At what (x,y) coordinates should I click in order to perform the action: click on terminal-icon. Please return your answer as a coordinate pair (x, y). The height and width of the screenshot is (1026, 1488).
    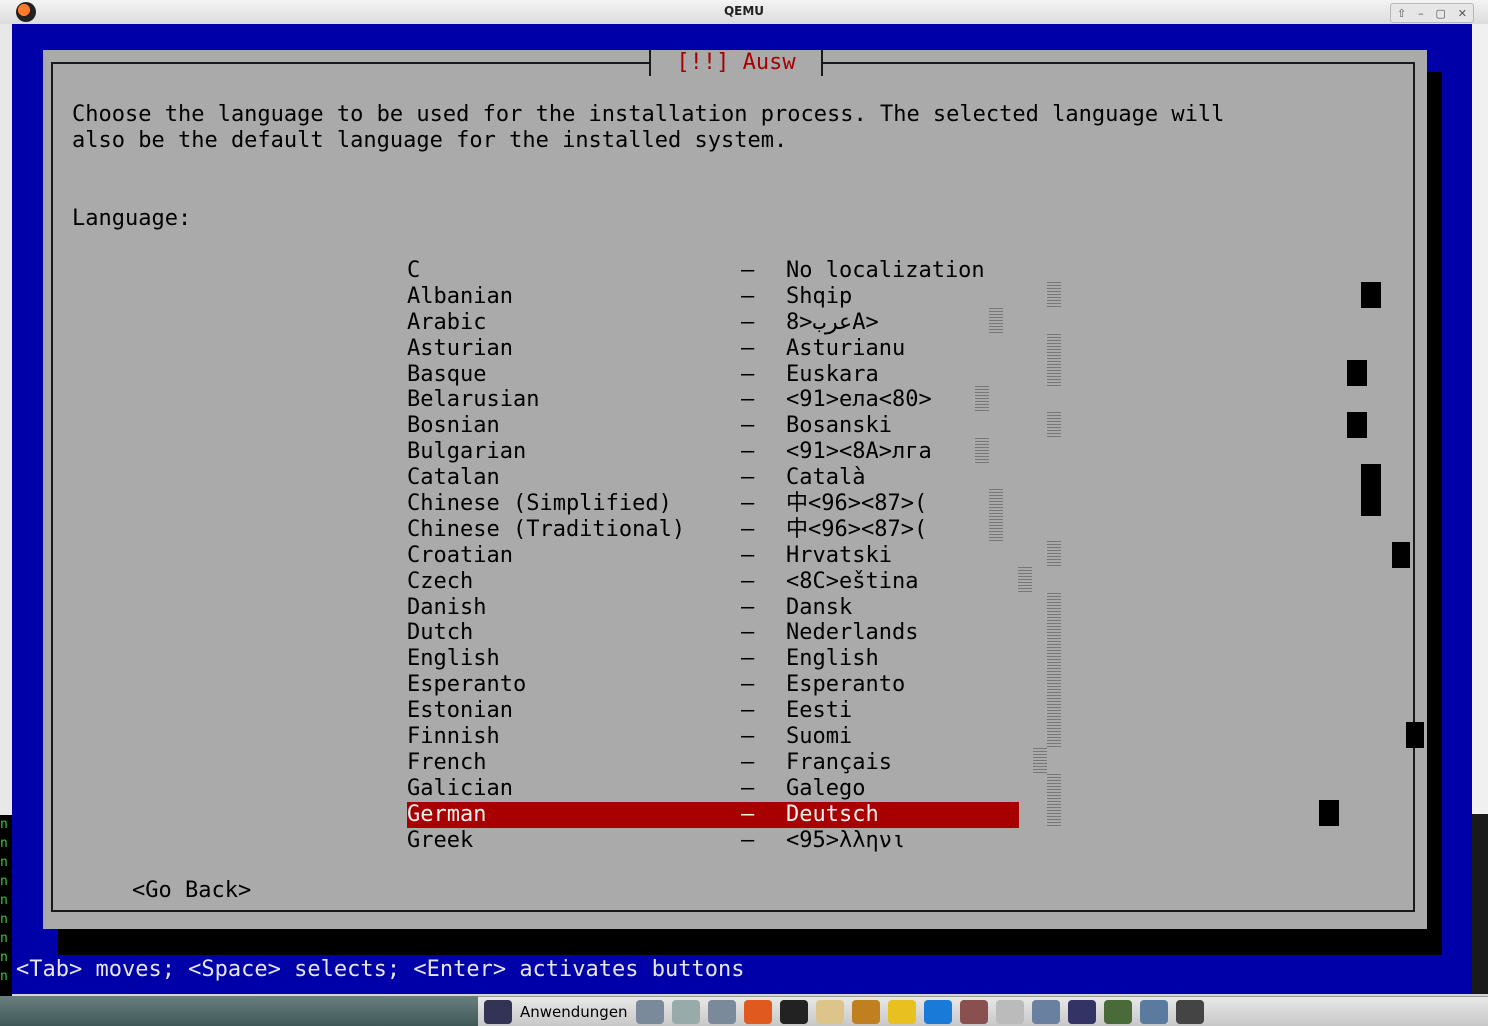
    Looking at the image, I should click on (793, 1011).